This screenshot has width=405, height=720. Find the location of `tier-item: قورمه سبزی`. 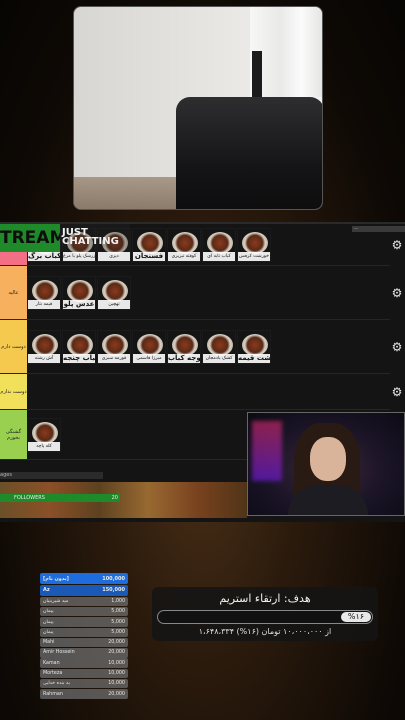

tier-item: قورمه سبزی is located at coordinates (114, 347).